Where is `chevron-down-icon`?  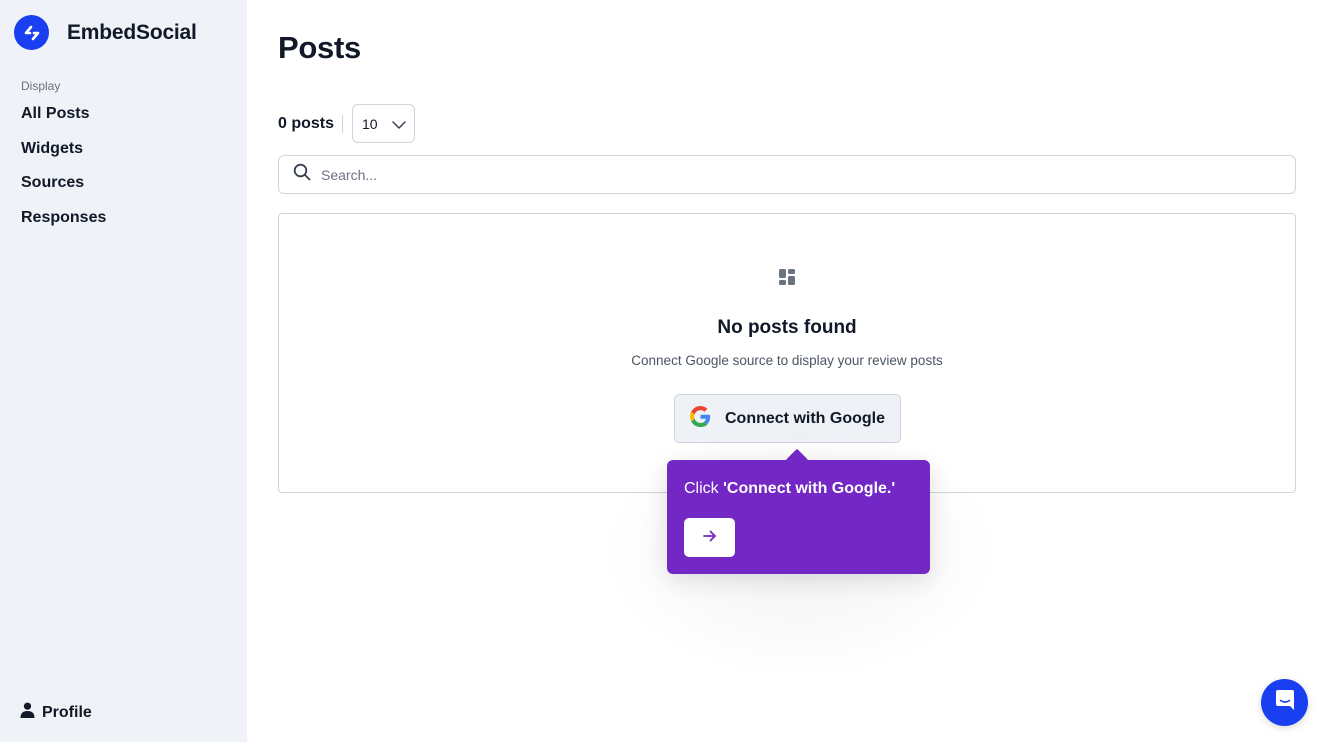 chevron-down-icon is located at coordinates (398, 124).